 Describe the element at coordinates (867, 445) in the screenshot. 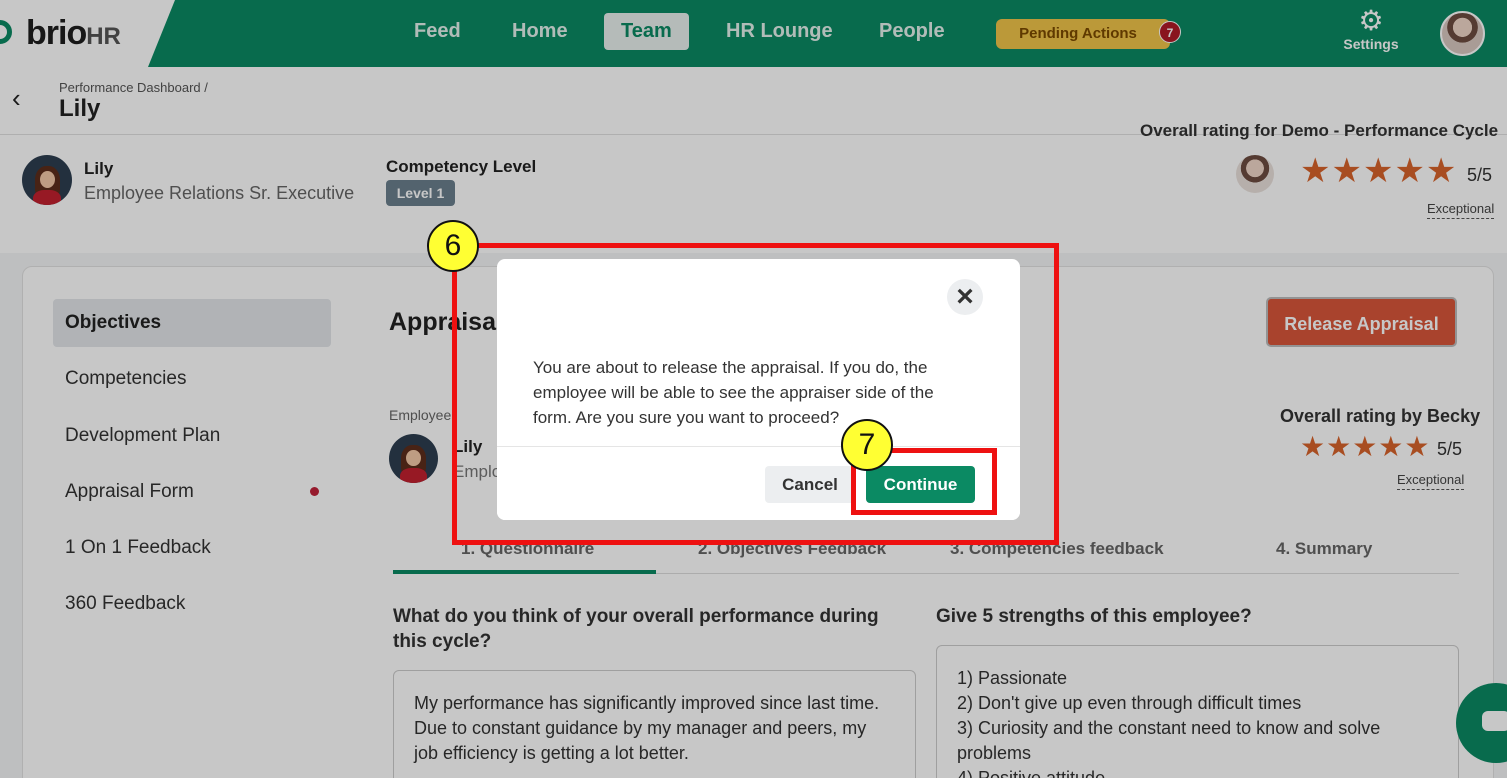

I see `annotation-step-7: 7` at that location.